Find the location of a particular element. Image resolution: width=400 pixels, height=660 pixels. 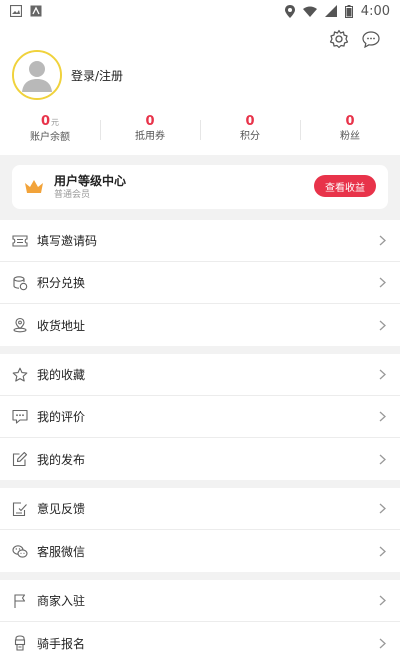

menu-label: 骑手报名 is located at coordinates (61, 643).